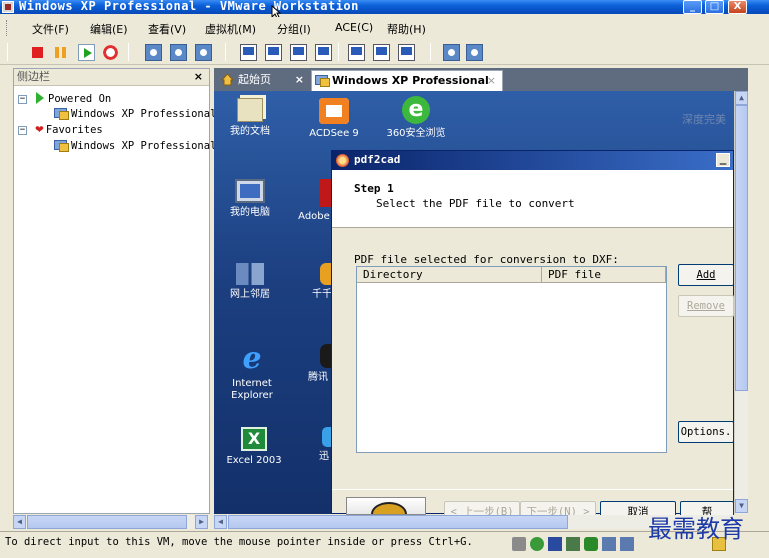 Image resolution: width=769 pixels, height=558 pixels. What do you see at coordinates (201, 522) in the screenshot?
I see `scroll-right-icon: ▶` at bounding box center [201, 522].